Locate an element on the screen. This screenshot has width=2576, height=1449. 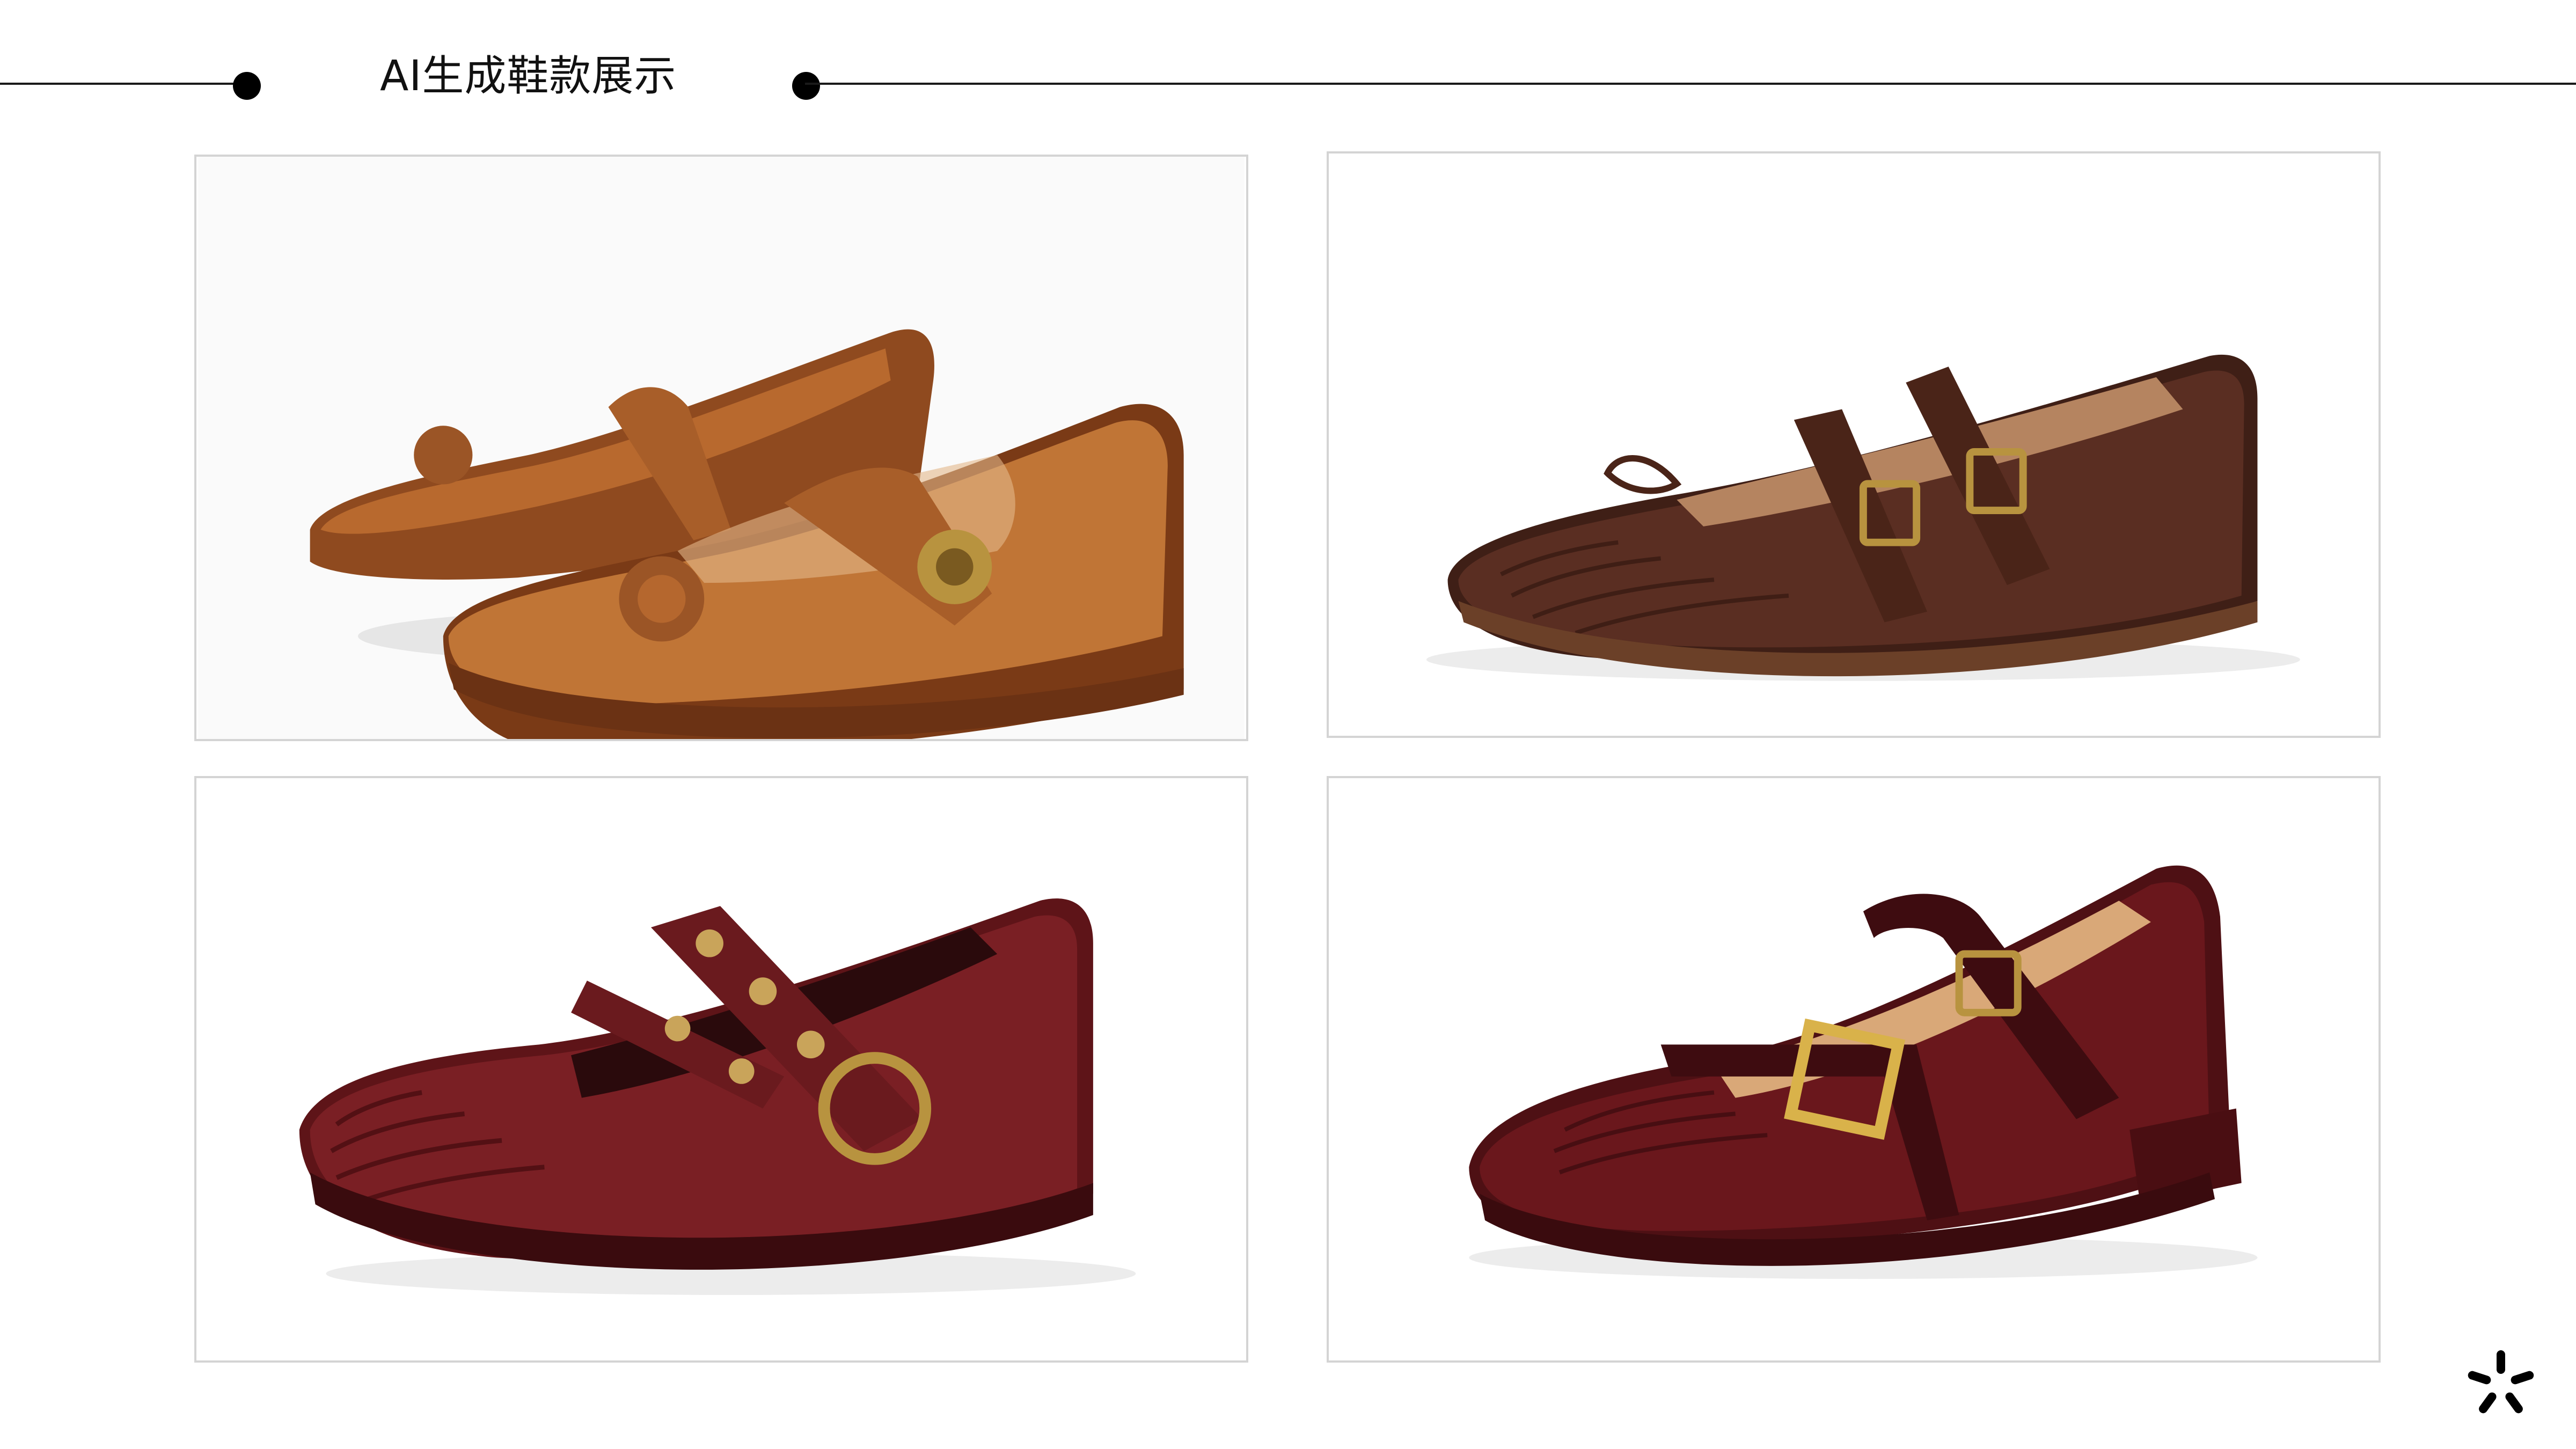
header-dot-left is located at coordinates (247, 86).